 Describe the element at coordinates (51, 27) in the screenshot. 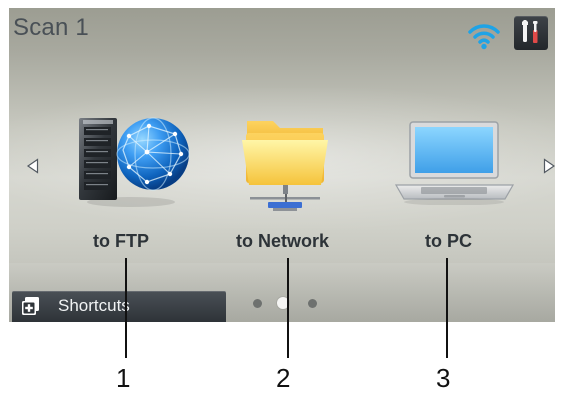

I see `screen-title: Scan 1` at that location.